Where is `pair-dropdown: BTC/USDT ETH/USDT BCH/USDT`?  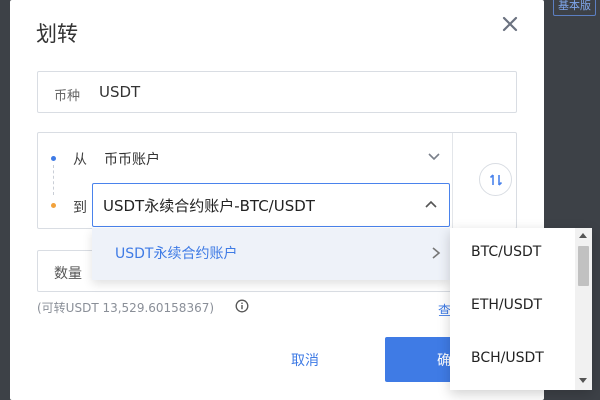
pair-dropdown: BTC/USDT ETH/USDT BCH/USDT is located at coordinates (521, 309).